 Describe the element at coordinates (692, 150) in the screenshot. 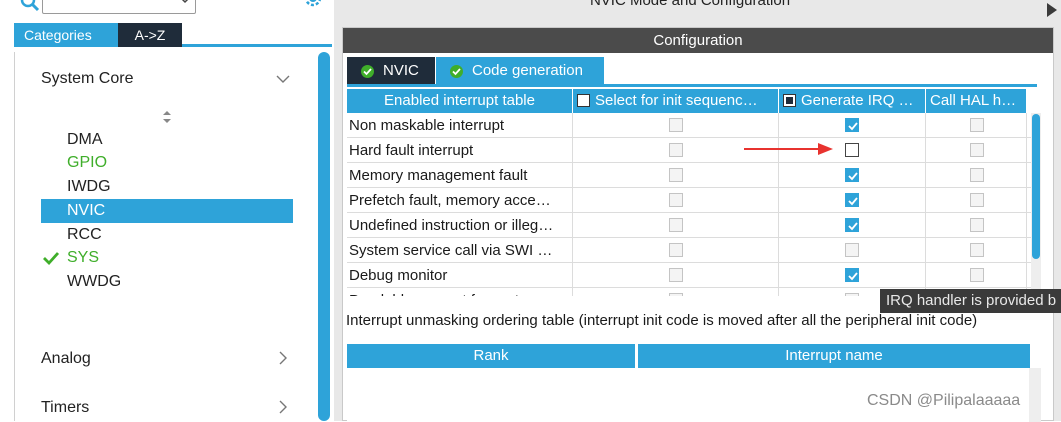

I see `table-row: Hard fault interrupt` at that location.